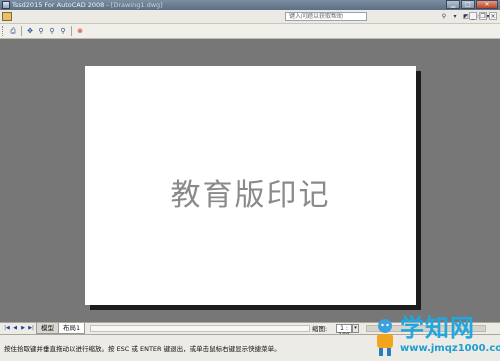 The width and height of the screenshot is (500, 361). I want to click on zoom-window-icon: ⚲, so click(52, 31).